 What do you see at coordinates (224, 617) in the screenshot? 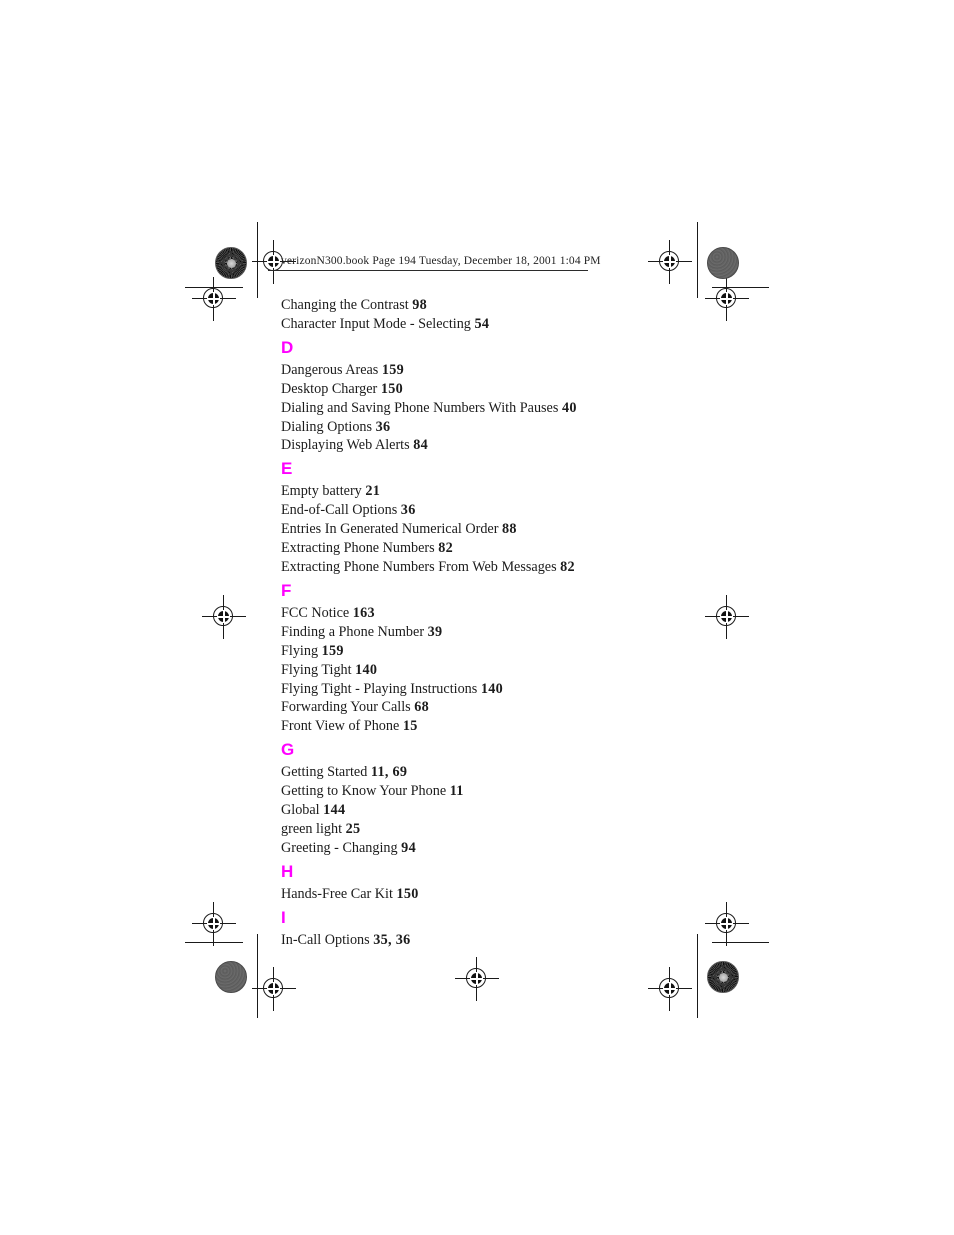
I see `registration-mark-mid-left` at bounding box center [224, 617].